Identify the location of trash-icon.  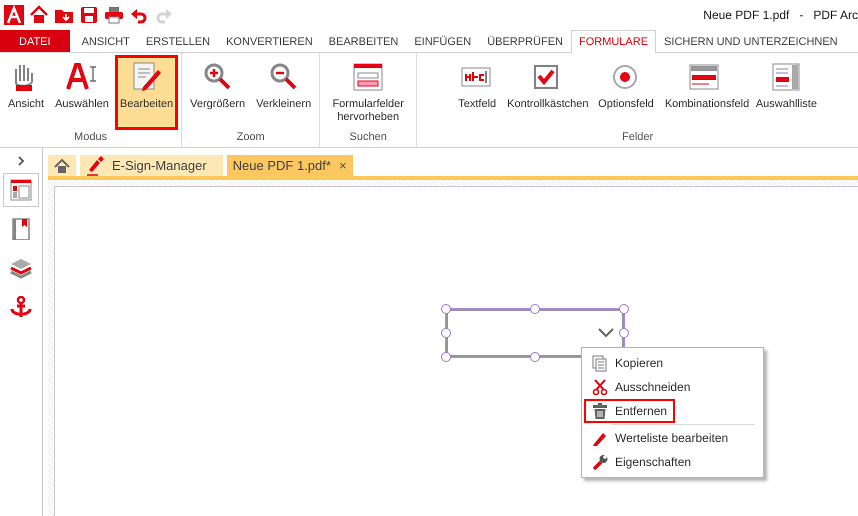
(600, 411).